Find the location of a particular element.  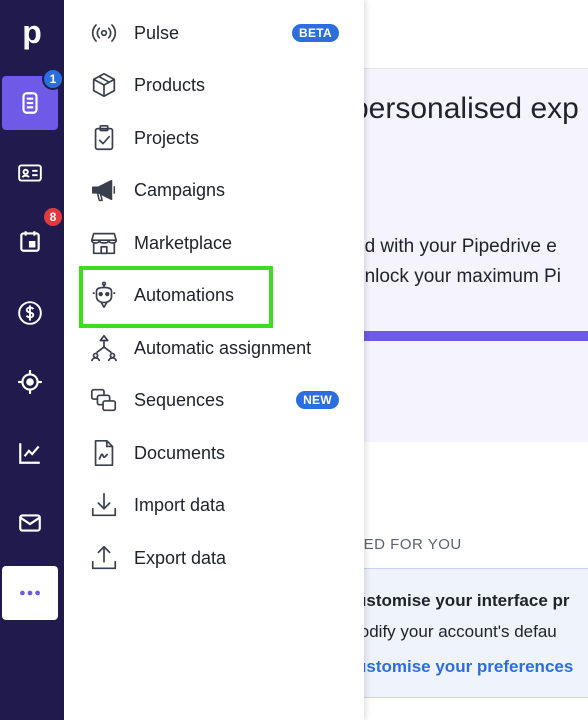

menu-item-export-data: Export data is located at coordinates (214, 558).